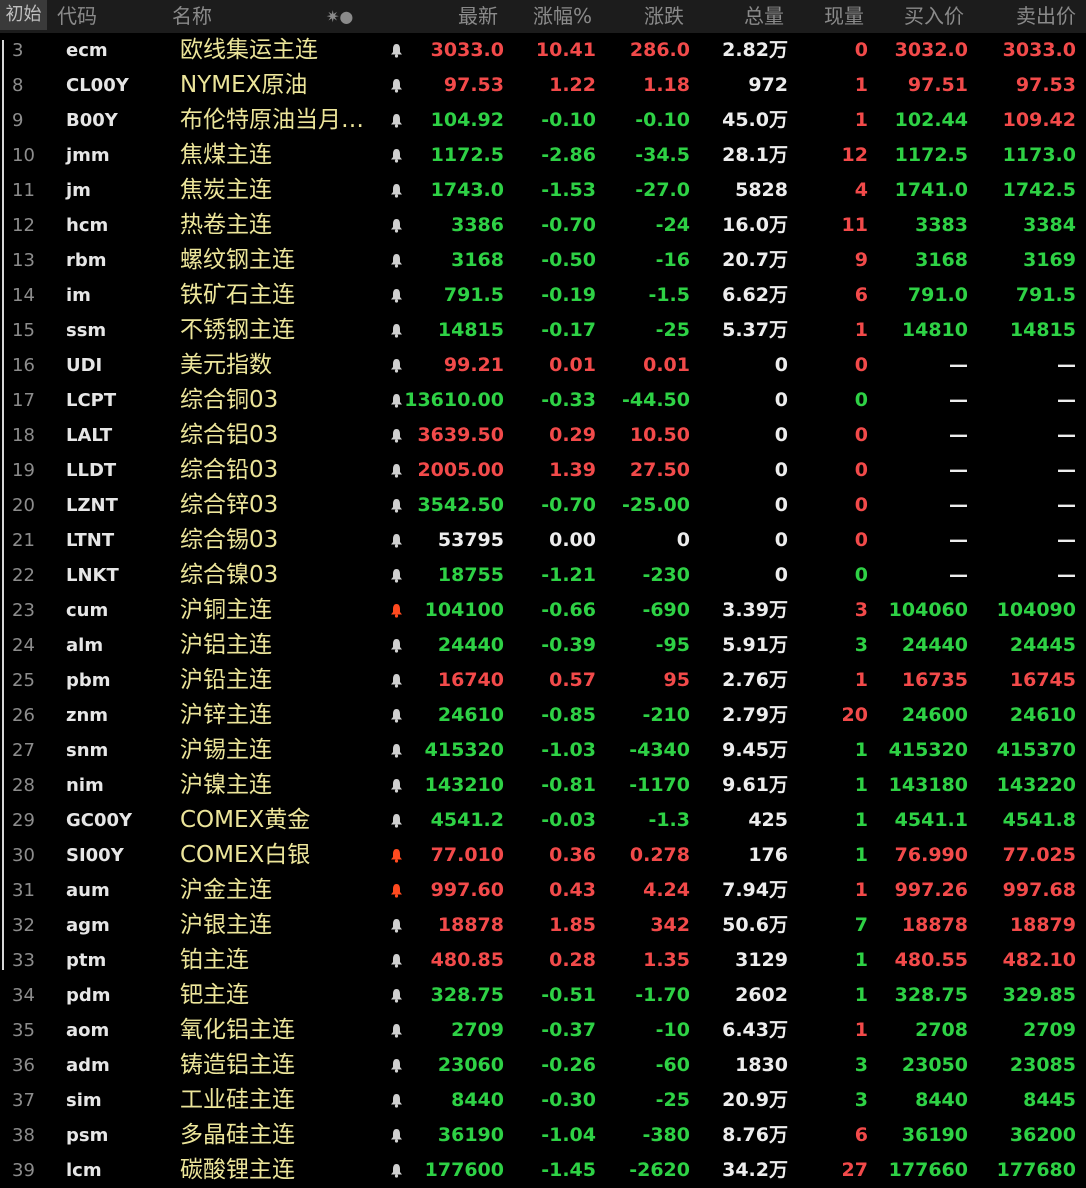 The width and height of the screenshot is (1086, 1188). Describe the element at coordinates (543, 295) in the screenshot. I see `table-row: 14 im 铁矿石主连 791.5 -0.19 -1.5 6.62万 6 791.0 791.5` at that location.